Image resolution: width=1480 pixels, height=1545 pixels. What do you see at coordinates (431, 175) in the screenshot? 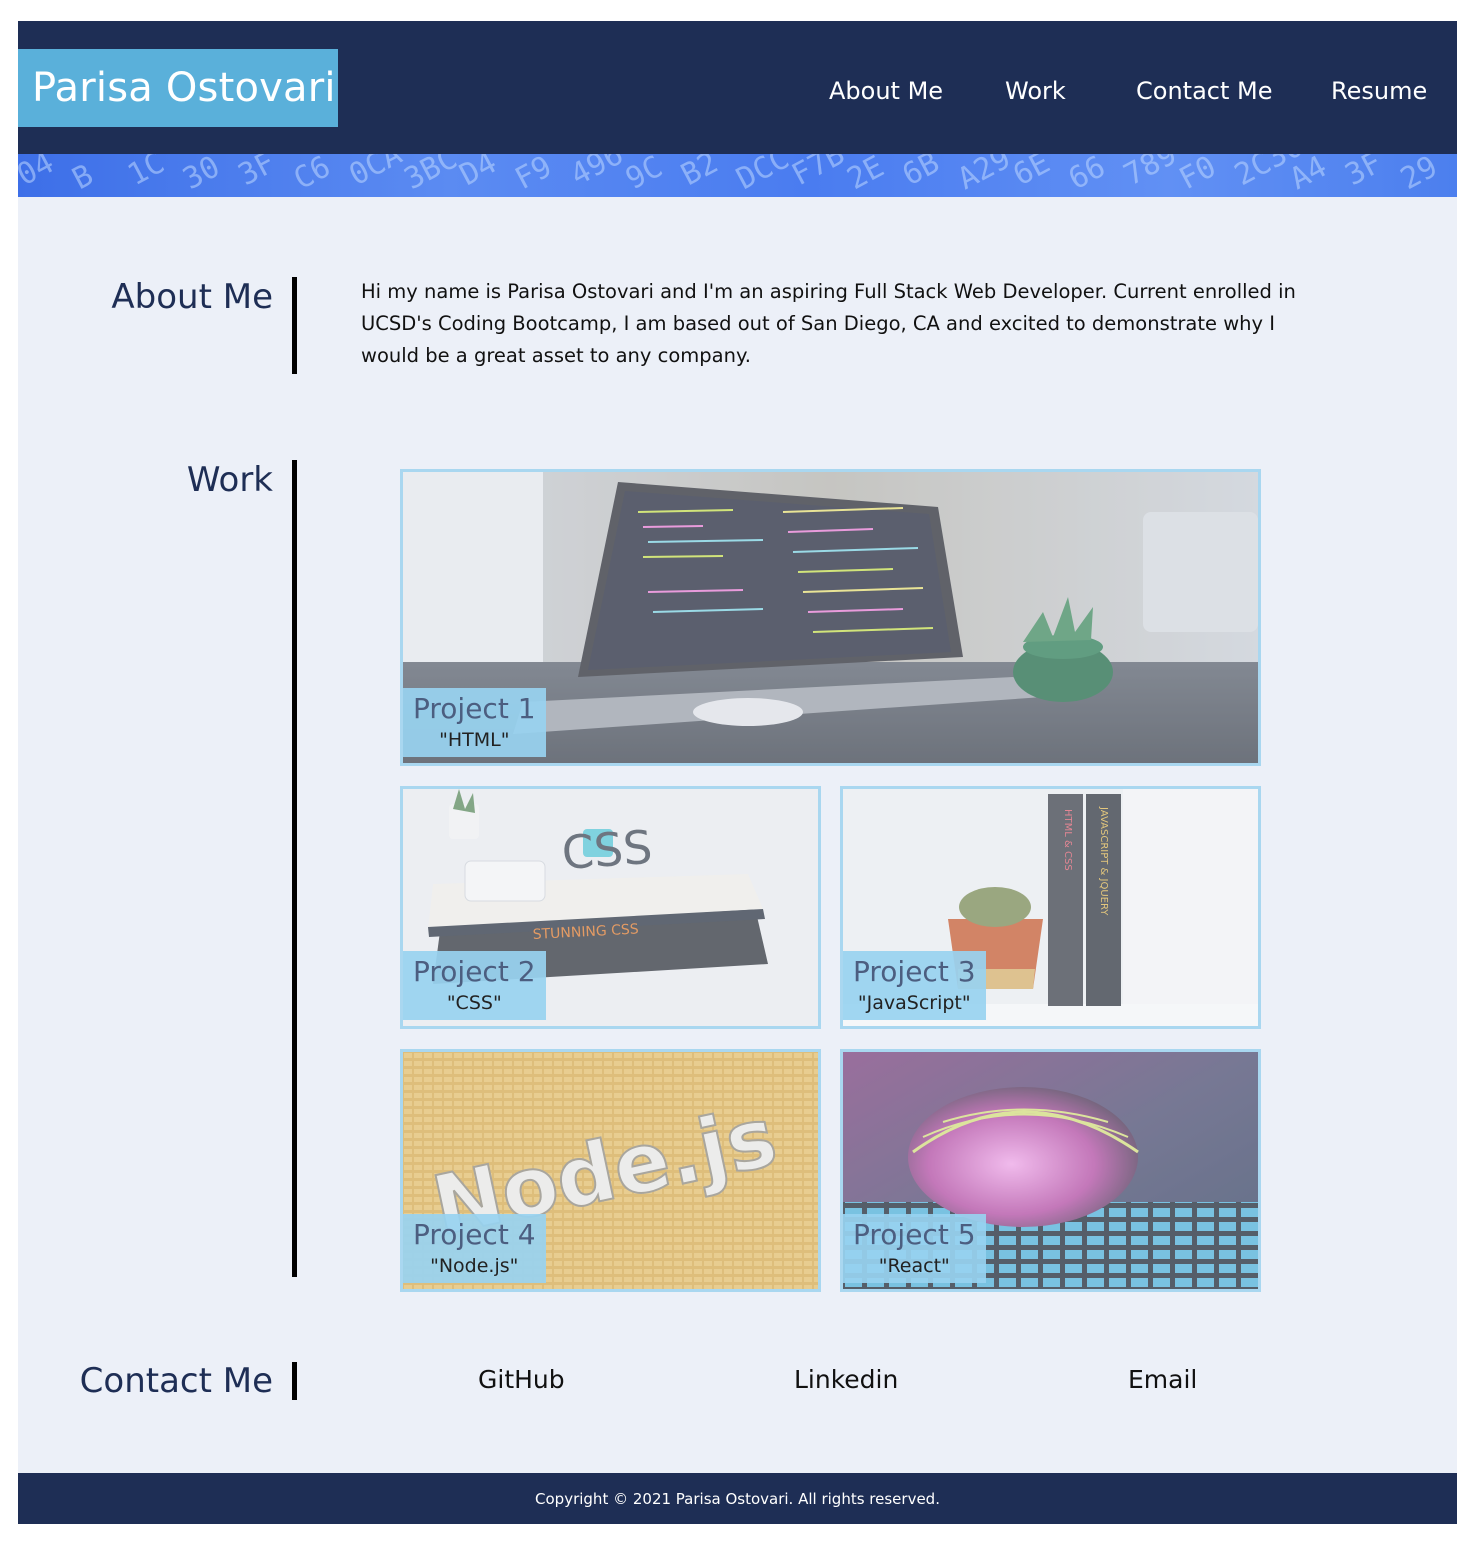
I see `banner-glyph: 3BC` at bounding box center [431, 175].